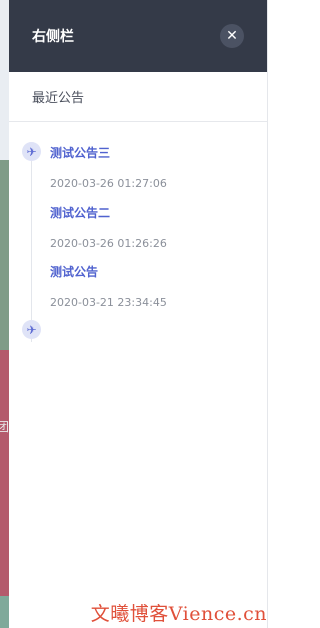 The height and width of the screenshot is (628, 320). What do you see at coordinates (108, 152) in the screenshot?
I see `announcement-title-link: 测试公告三` at bounding box center [108, 152].